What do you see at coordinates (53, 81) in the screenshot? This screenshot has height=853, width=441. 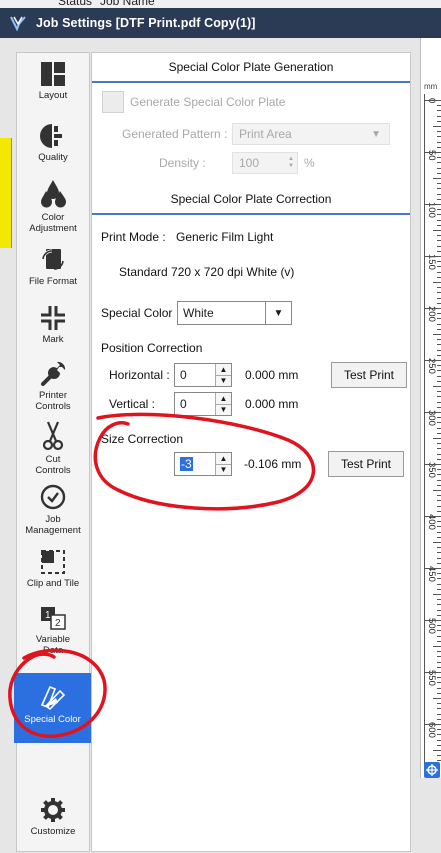 I see `sidebar-item-layout: Layout` at bounding box center [53, 81].